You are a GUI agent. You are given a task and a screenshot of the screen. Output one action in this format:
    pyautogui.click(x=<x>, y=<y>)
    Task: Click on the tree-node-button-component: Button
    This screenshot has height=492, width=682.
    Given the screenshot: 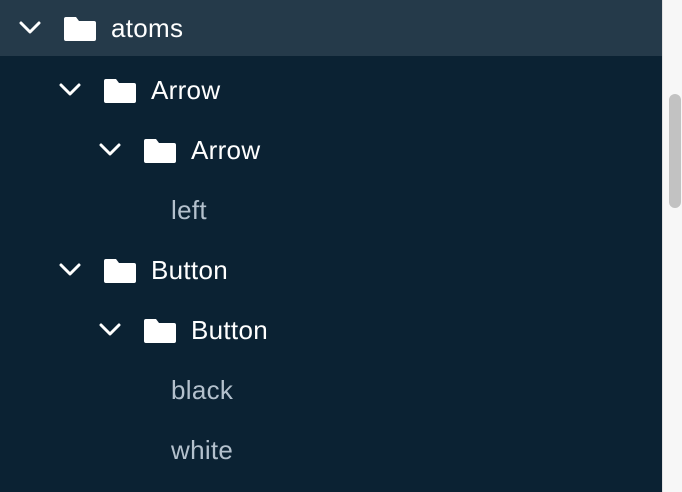 What is the action you would take?
    pyautogui.click(x=331, y=330)
    